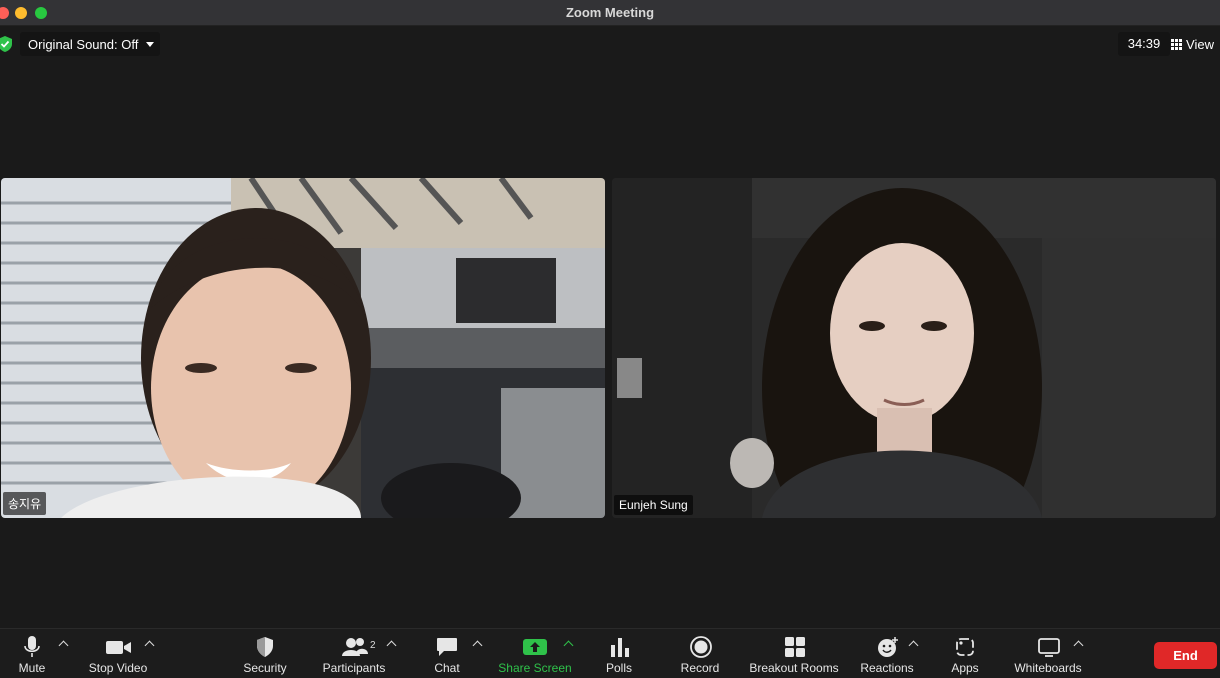  What do you see at coordinates (653, 505) in the screenshot?
I see `participant-name-tag: Eunjeh Sung` at bounding box center [653, 505].